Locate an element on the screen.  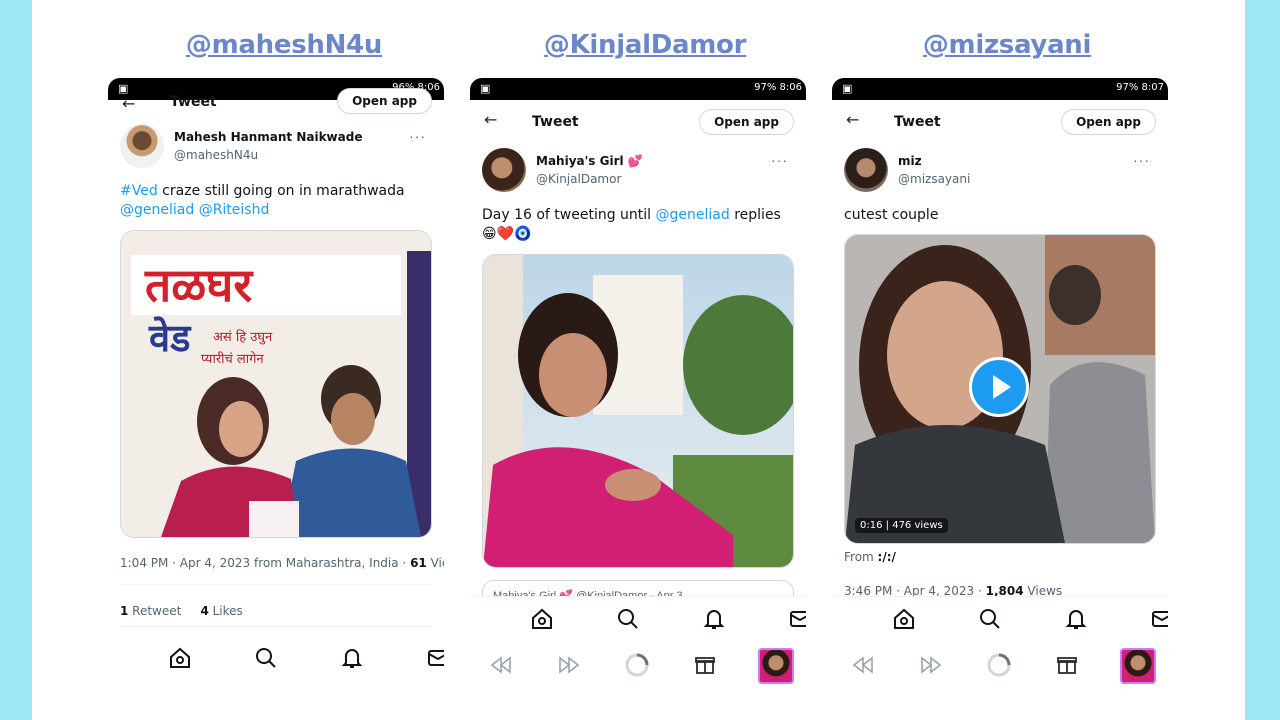
header-mizsayani: @mizsayani is located at coordinates (1007, 45).